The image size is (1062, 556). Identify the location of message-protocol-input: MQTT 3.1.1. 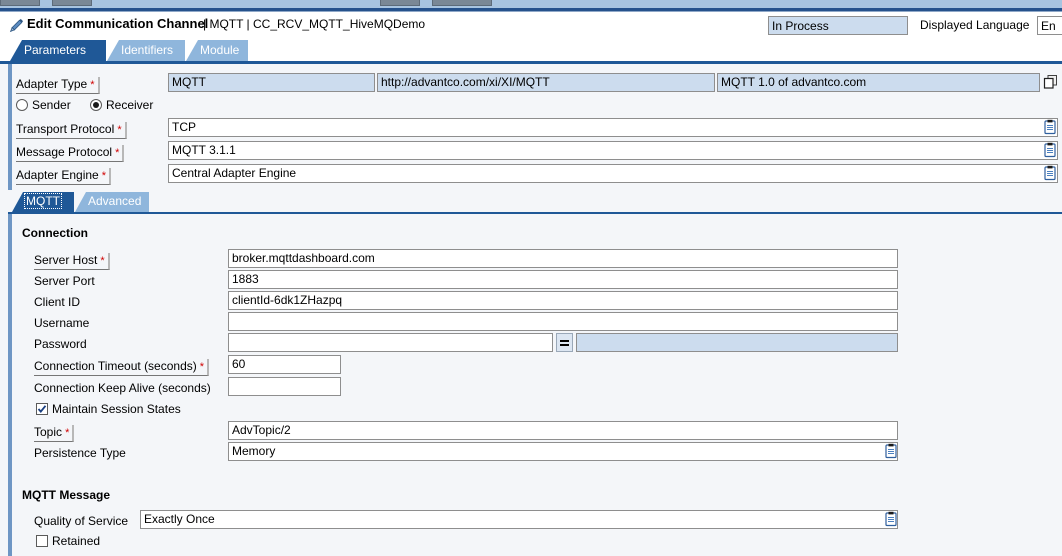
(613, 150).